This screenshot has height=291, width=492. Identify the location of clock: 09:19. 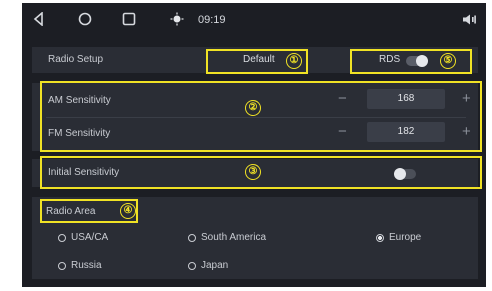
(212, 20).